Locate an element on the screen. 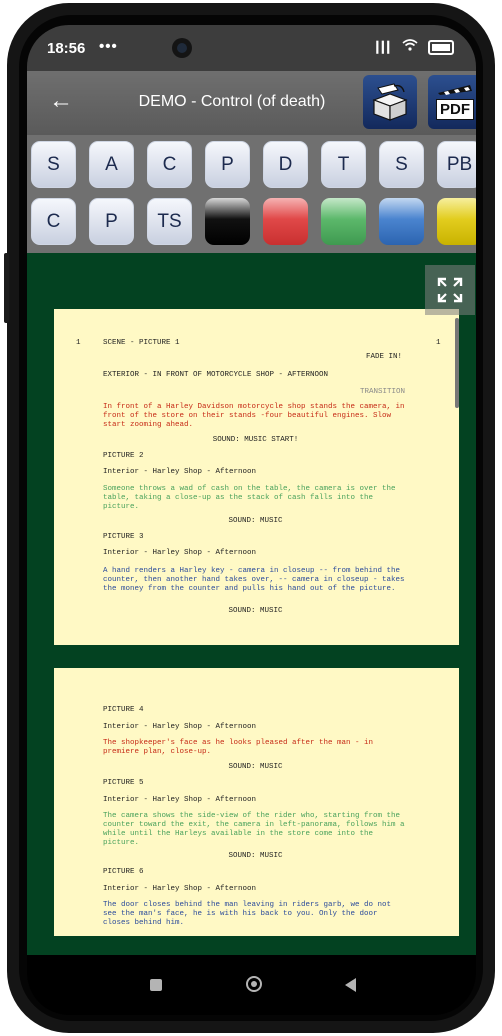 The image size is (502, 1036). system-nav-bar is located at coordinates (251, 985).